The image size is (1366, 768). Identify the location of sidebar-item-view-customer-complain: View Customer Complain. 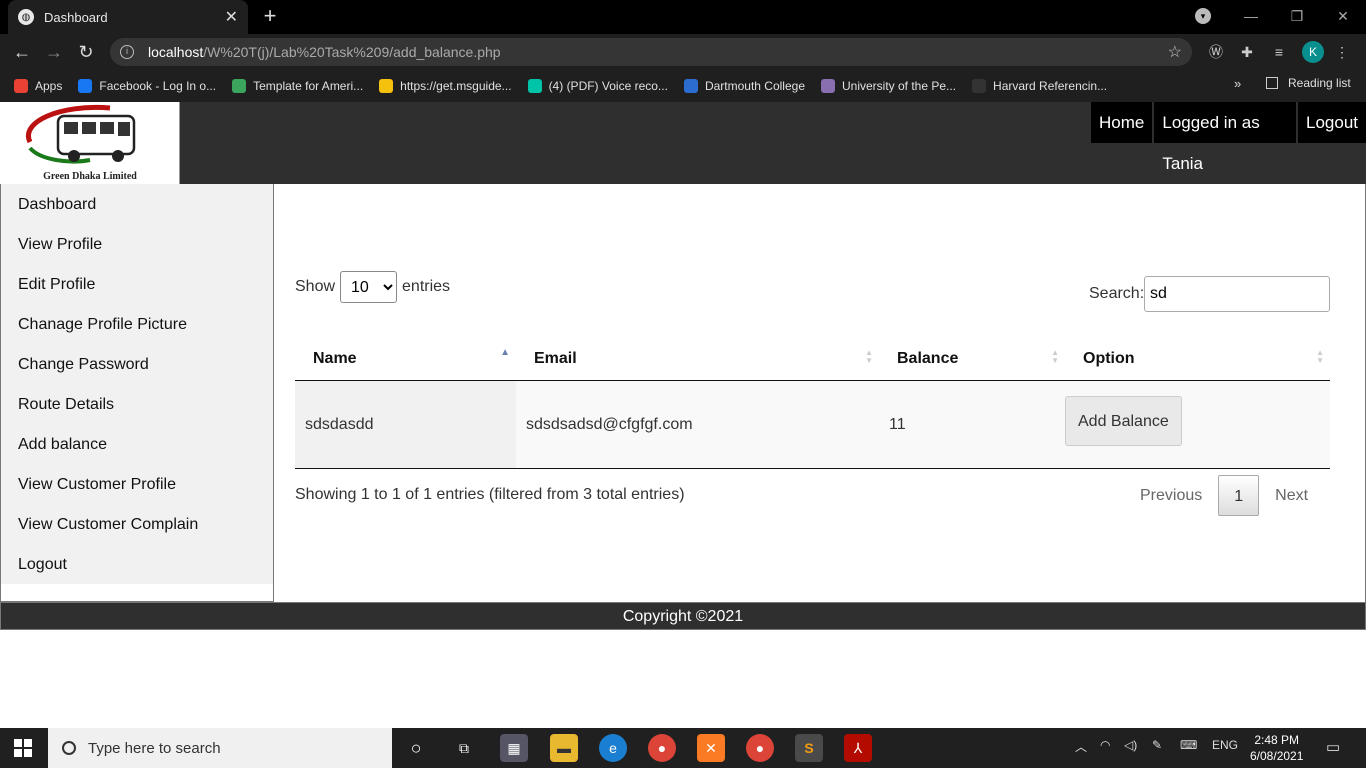
(137, 524).